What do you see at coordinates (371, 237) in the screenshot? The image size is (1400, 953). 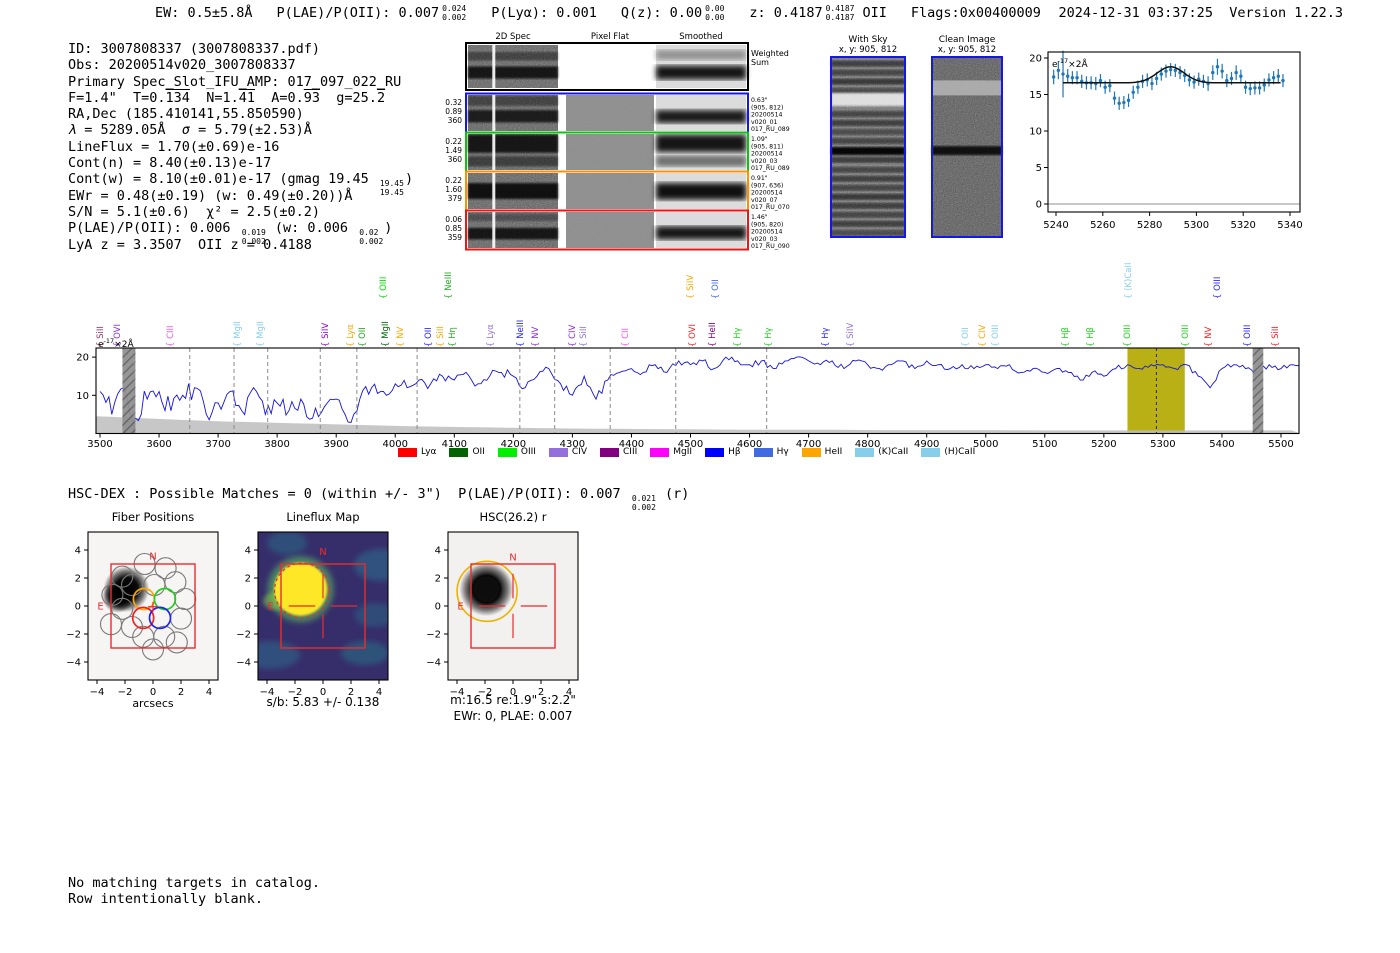 I see `stacked-uncertainty: 0.02 0.002` at bounding box center [371, 237].